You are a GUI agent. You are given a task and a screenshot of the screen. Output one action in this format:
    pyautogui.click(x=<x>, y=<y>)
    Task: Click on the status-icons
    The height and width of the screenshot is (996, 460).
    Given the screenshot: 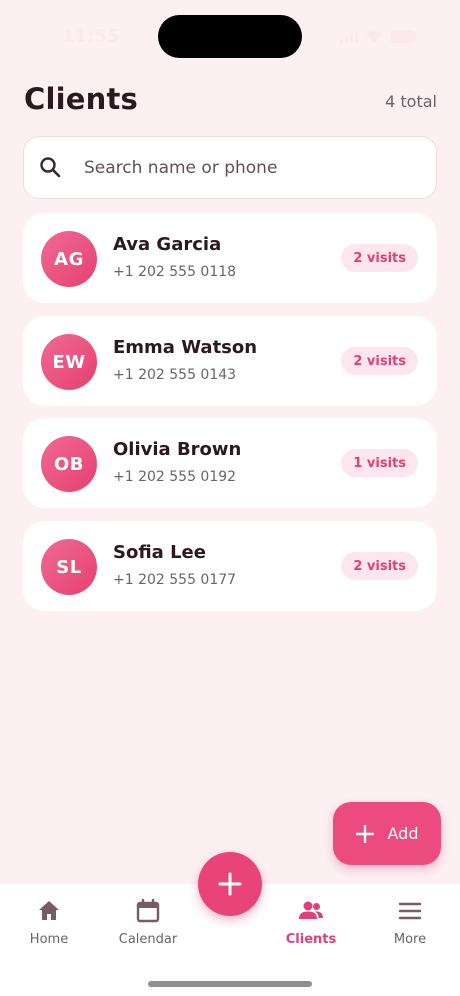 What is the action you would take?
    pyautogui.click(x=378, y=36)
    